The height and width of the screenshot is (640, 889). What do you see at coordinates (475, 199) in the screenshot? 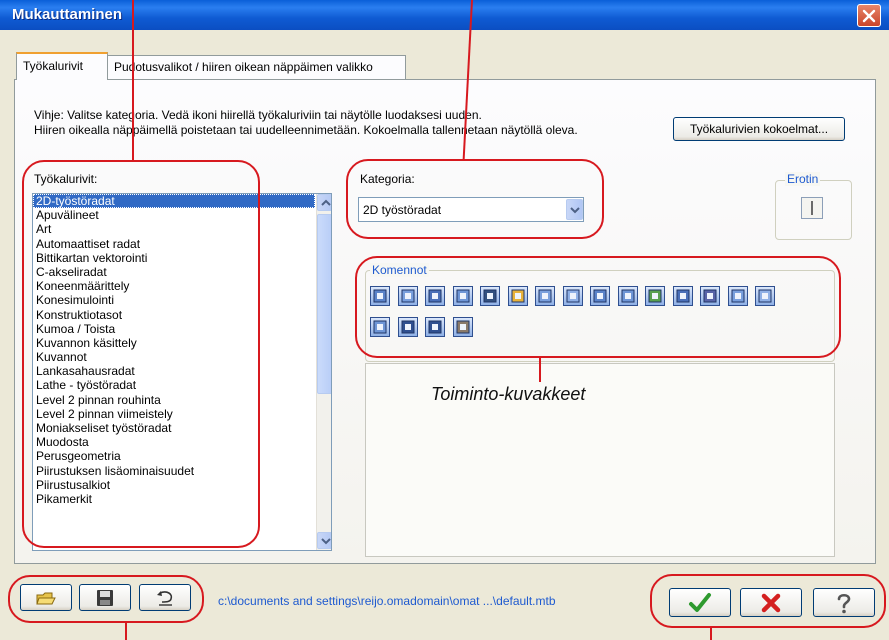
I see `annotation-ring-category` at bounding box center [475, 199].